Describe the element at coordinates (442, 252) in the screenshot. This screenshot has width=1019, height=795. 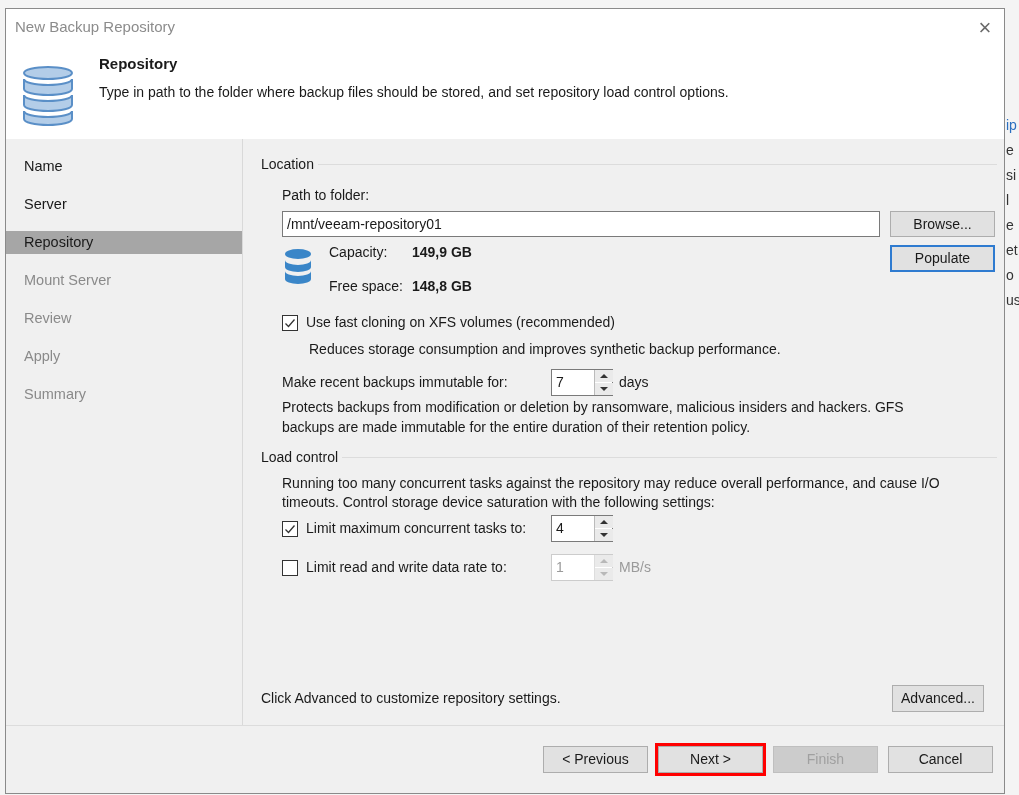
I see `capacity-value: 149,9 GB` at that location.